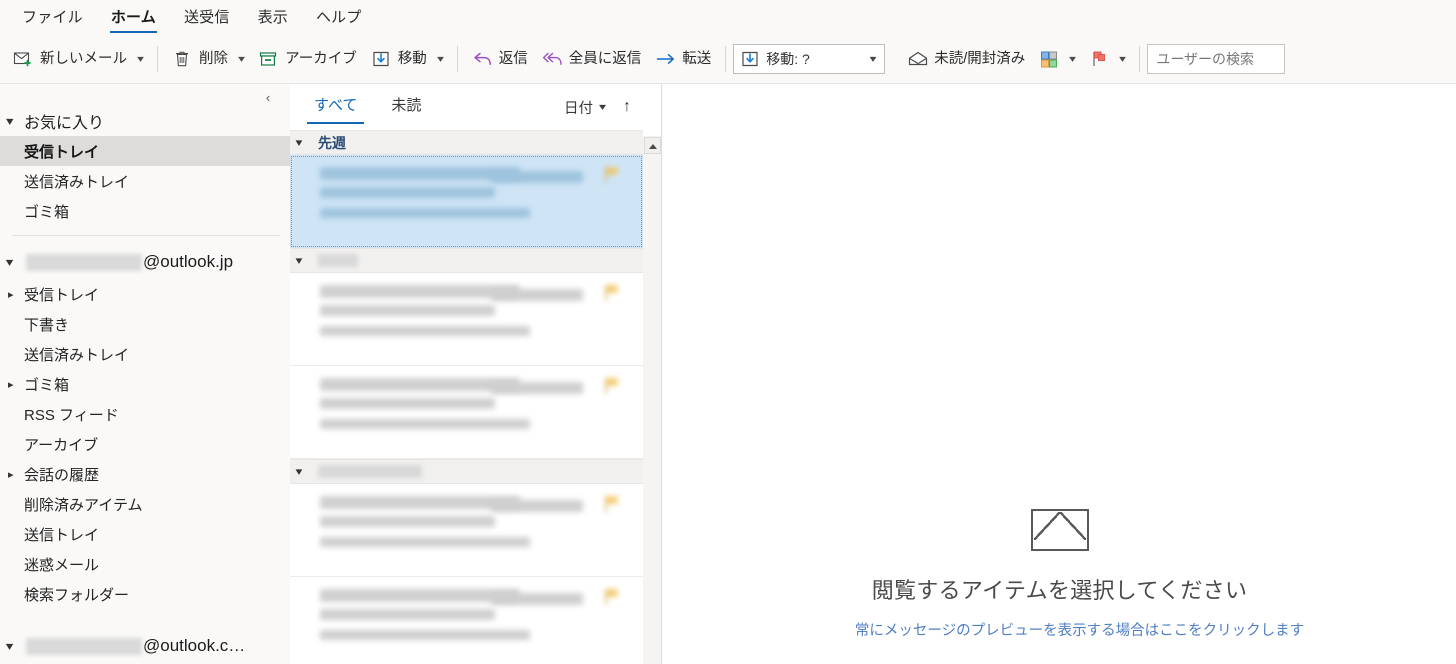  I want to click on sidebar-item-label: 受信トレイ, so click(62, 152).